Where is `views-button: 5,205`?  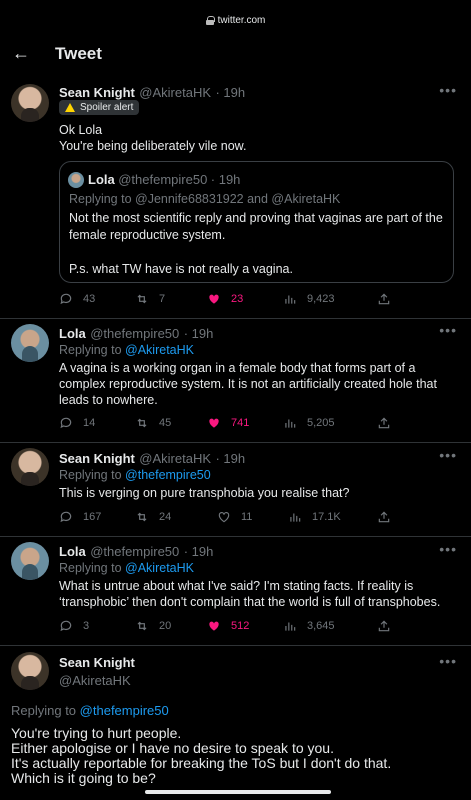 views-button: 5,205 is located at coordinates (309, 423).